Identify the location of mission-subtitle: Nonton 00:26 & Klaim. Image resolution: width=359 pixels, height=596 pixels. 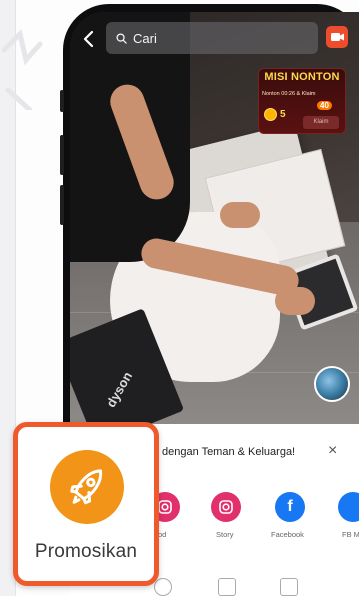
(289, 94).